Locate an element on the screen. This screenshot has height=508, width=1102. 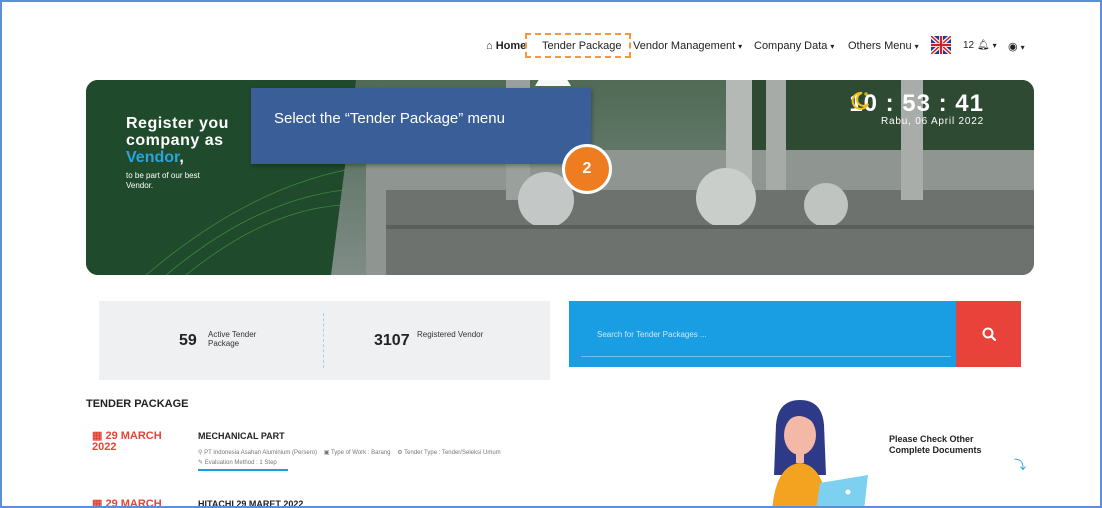
tender-package-highlight is located at coordinates (578, 45).